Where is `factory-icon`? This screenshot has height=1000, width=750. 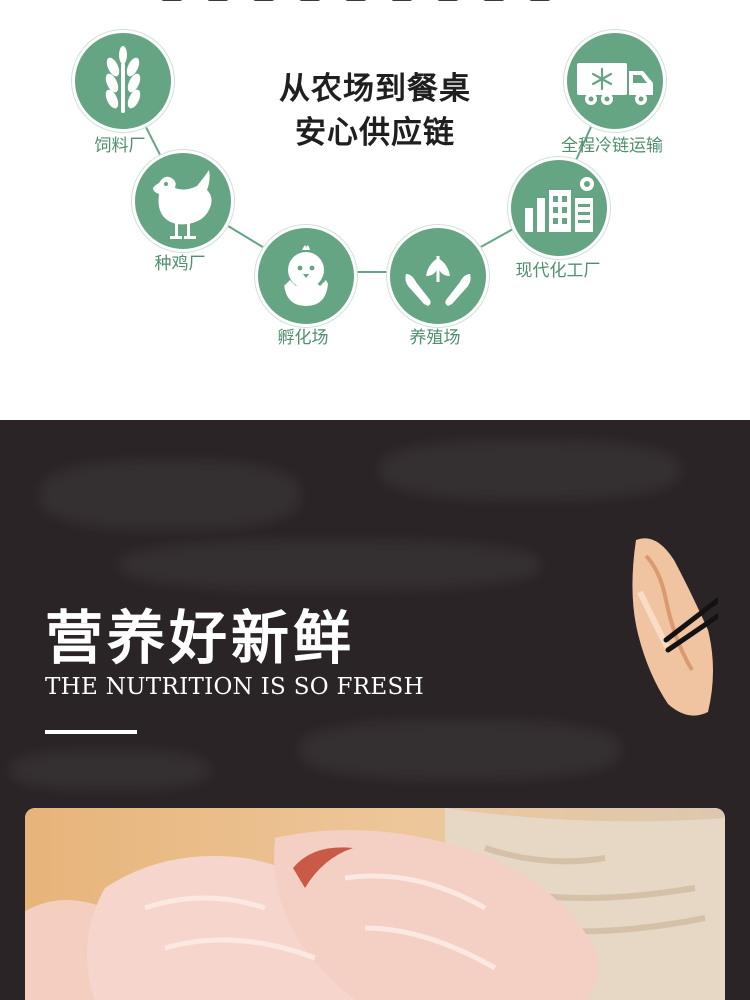 factory-icon is located at coordinates (559, 204).